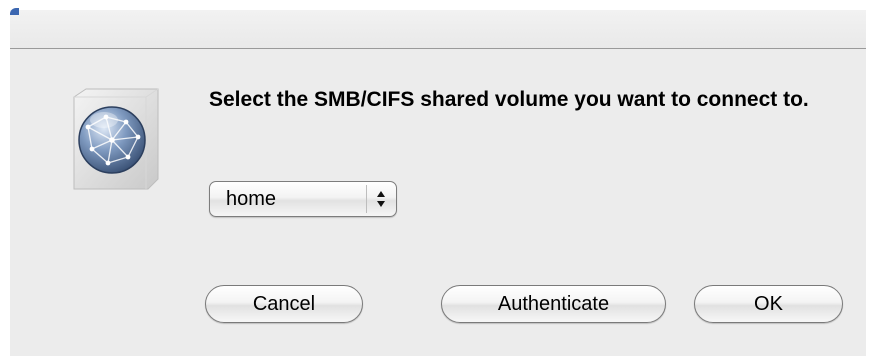 The height and width of the screenshot is (356, 870). I want to click on up-down-arrows-icon, so click(381, 199).